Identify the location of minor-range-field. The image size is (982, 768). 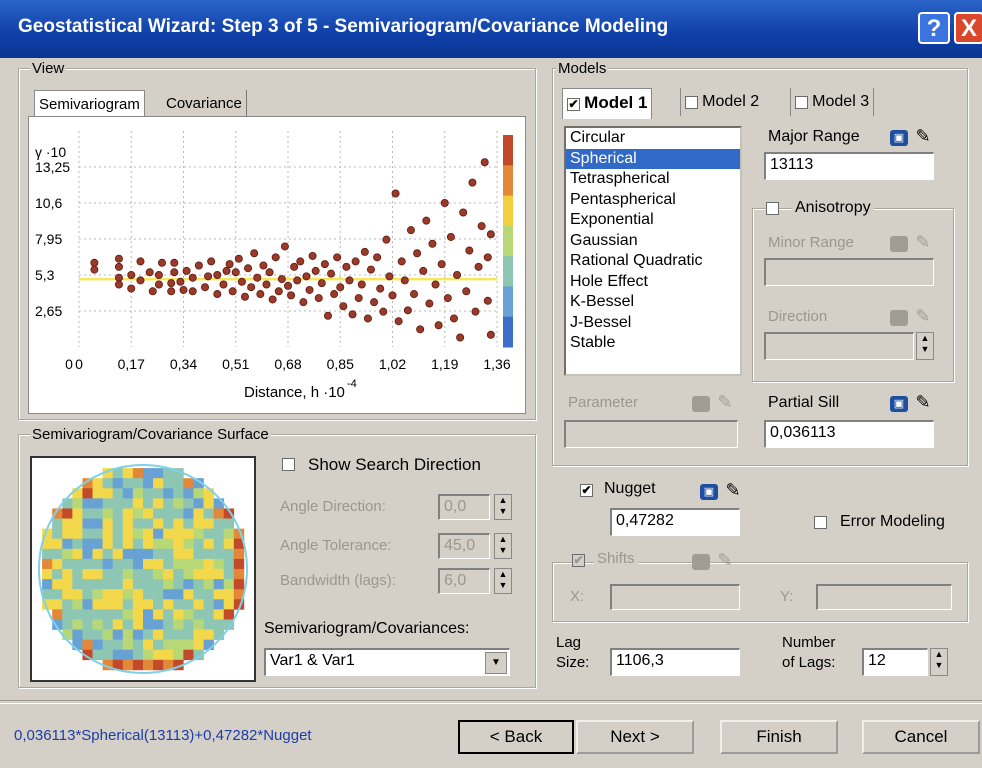
(849, 272).